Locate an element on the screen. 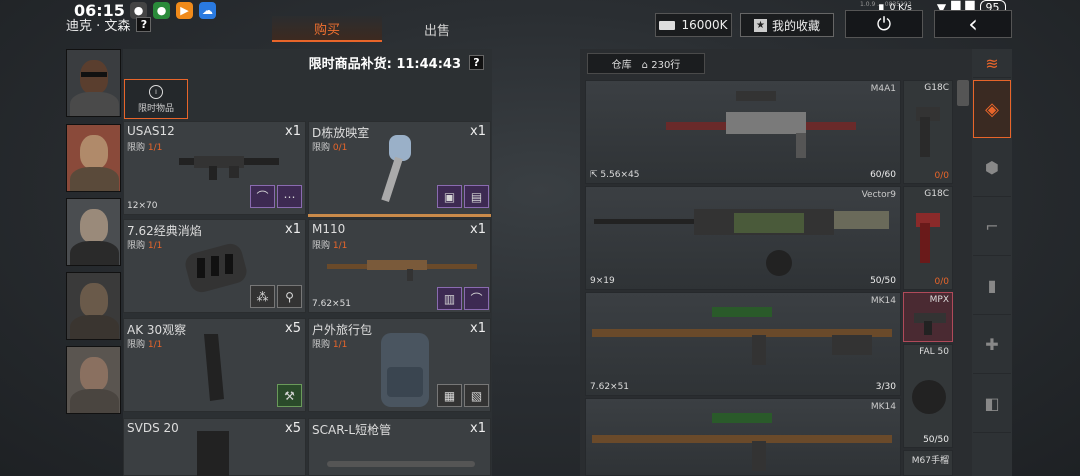 This screenshot has width=1080, height=476. smg-icon is located at coordinates (741, 242).